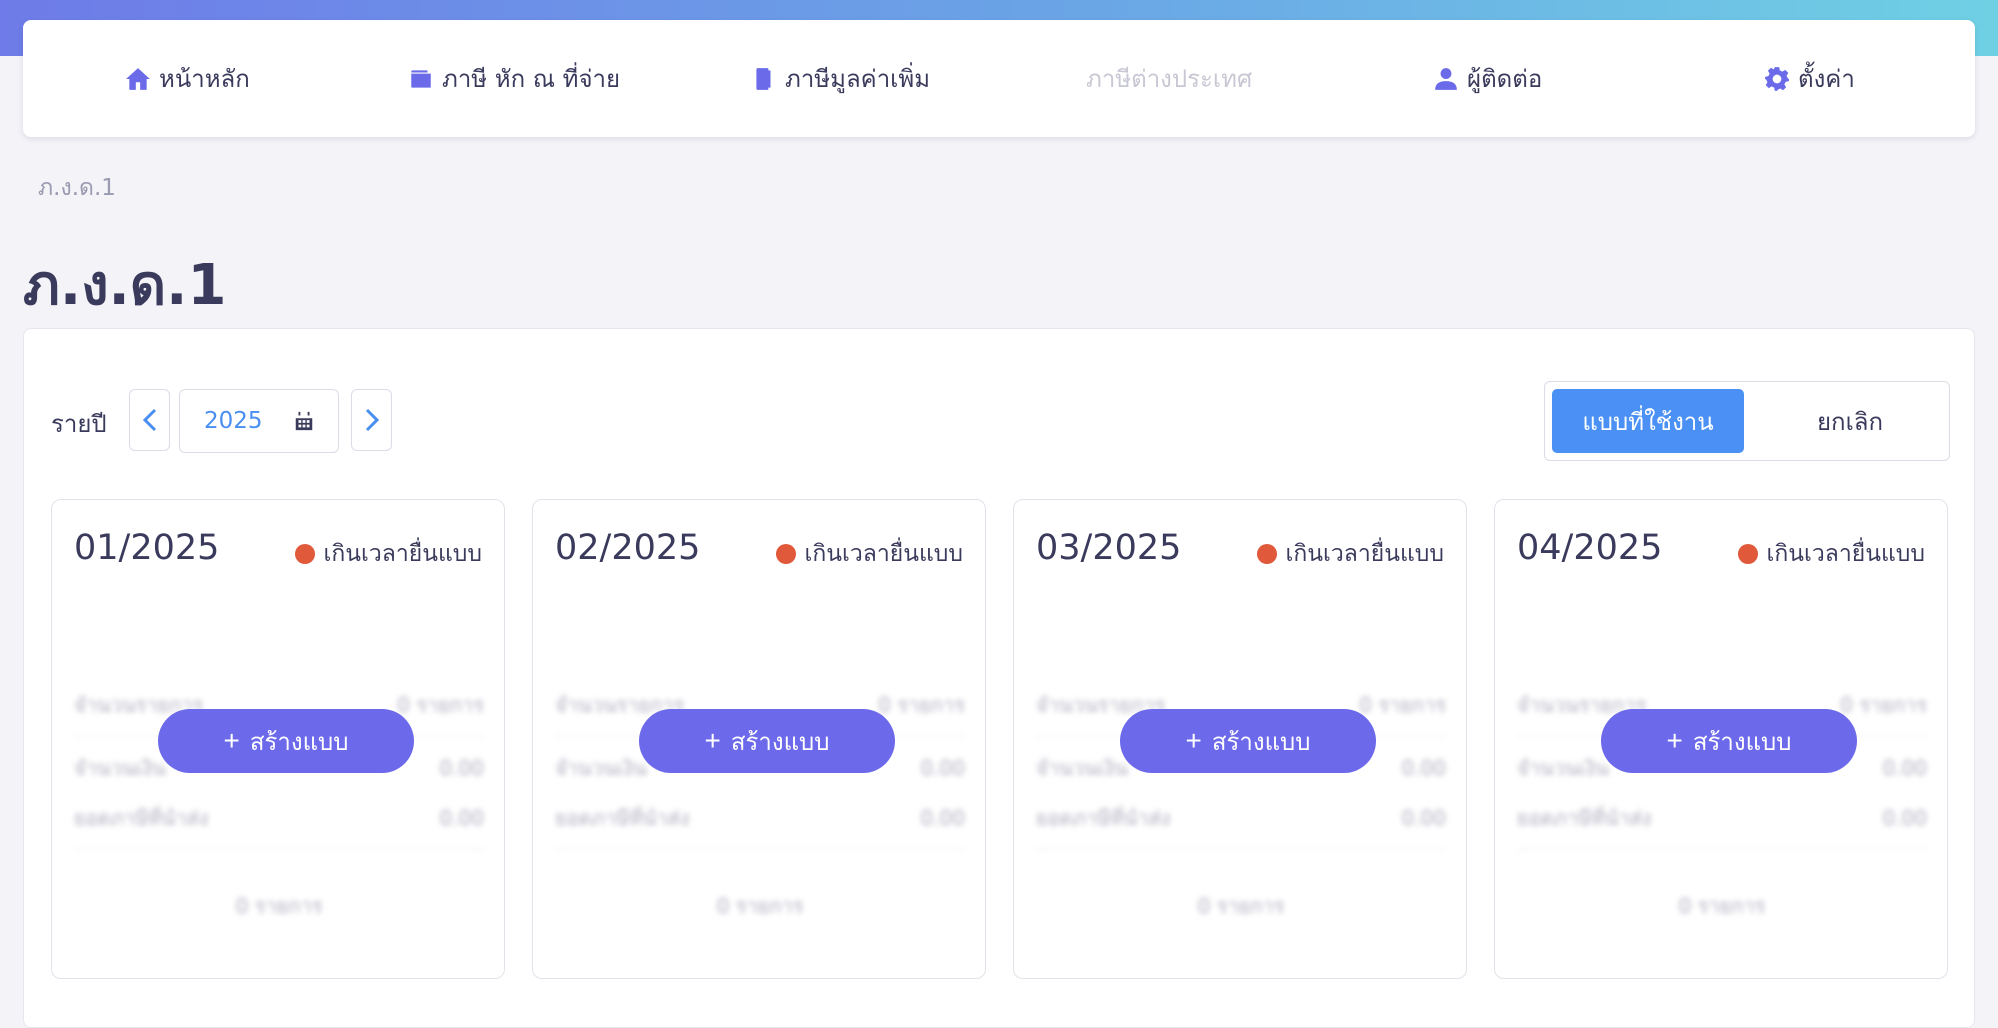  I want to click on chevron-right-icon, so click(372, 420).